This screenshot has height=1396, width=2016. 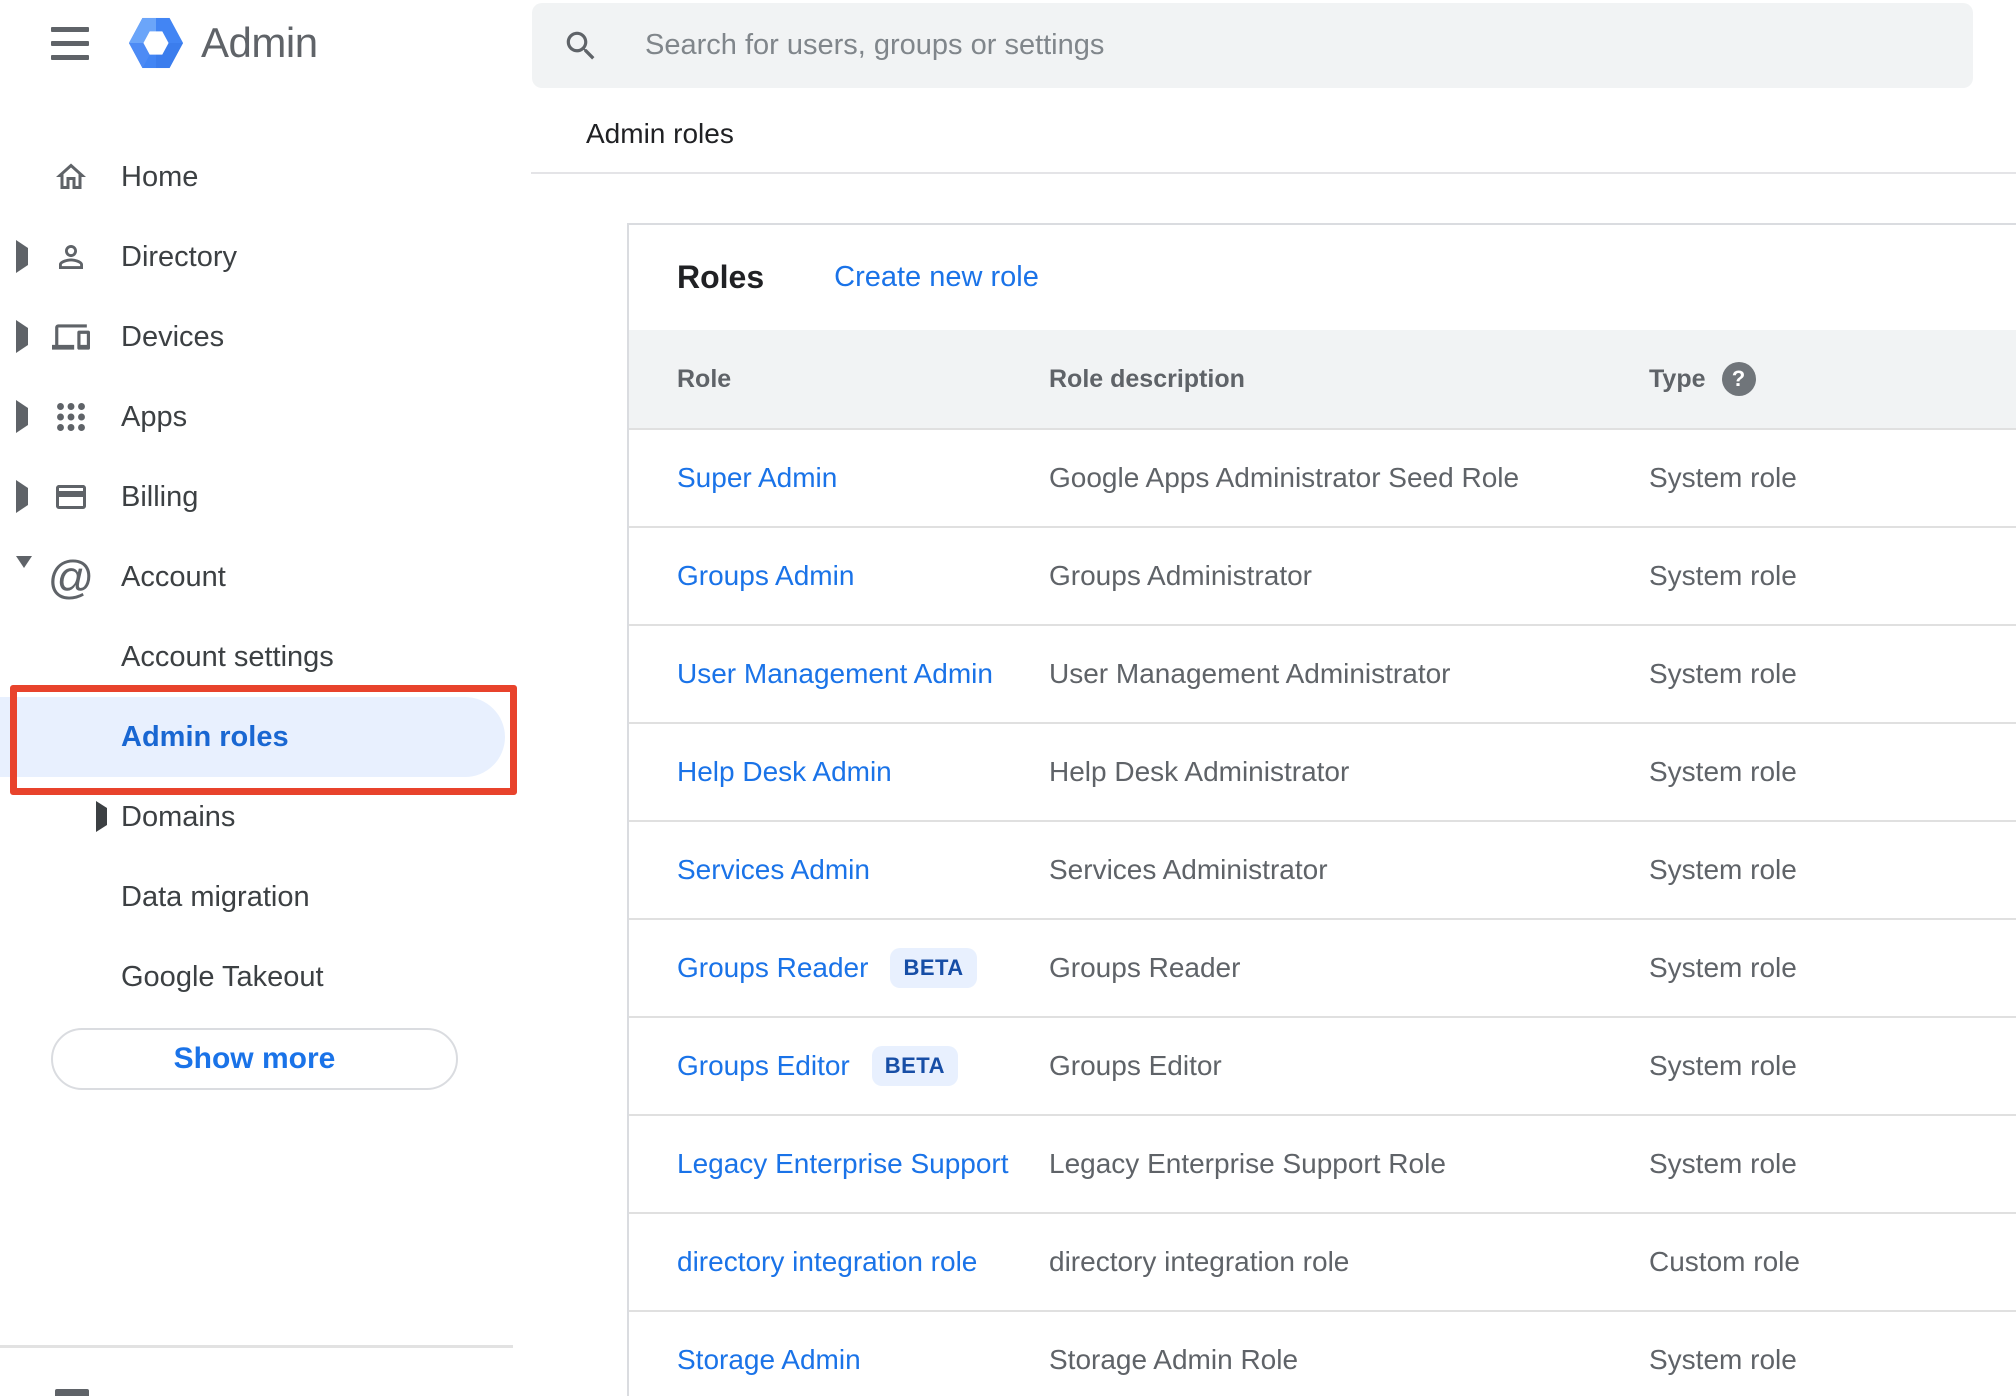 What do you see at coordinates (227, 656) in the screenshot?
I see `sidebar-item-label: Account settings` at bounding box center [227, 656].